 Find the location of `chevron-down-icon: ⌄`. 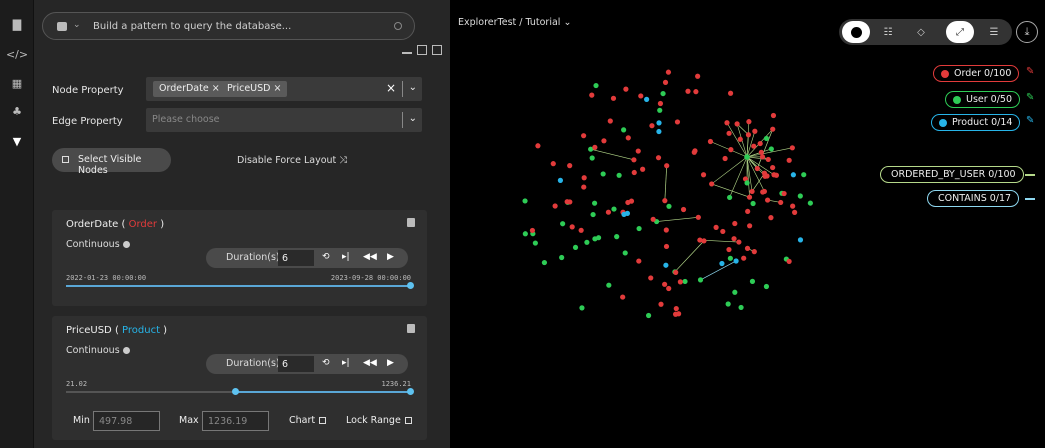

chevron-down-icon: ⌄ is located at coordinates (567, 22).